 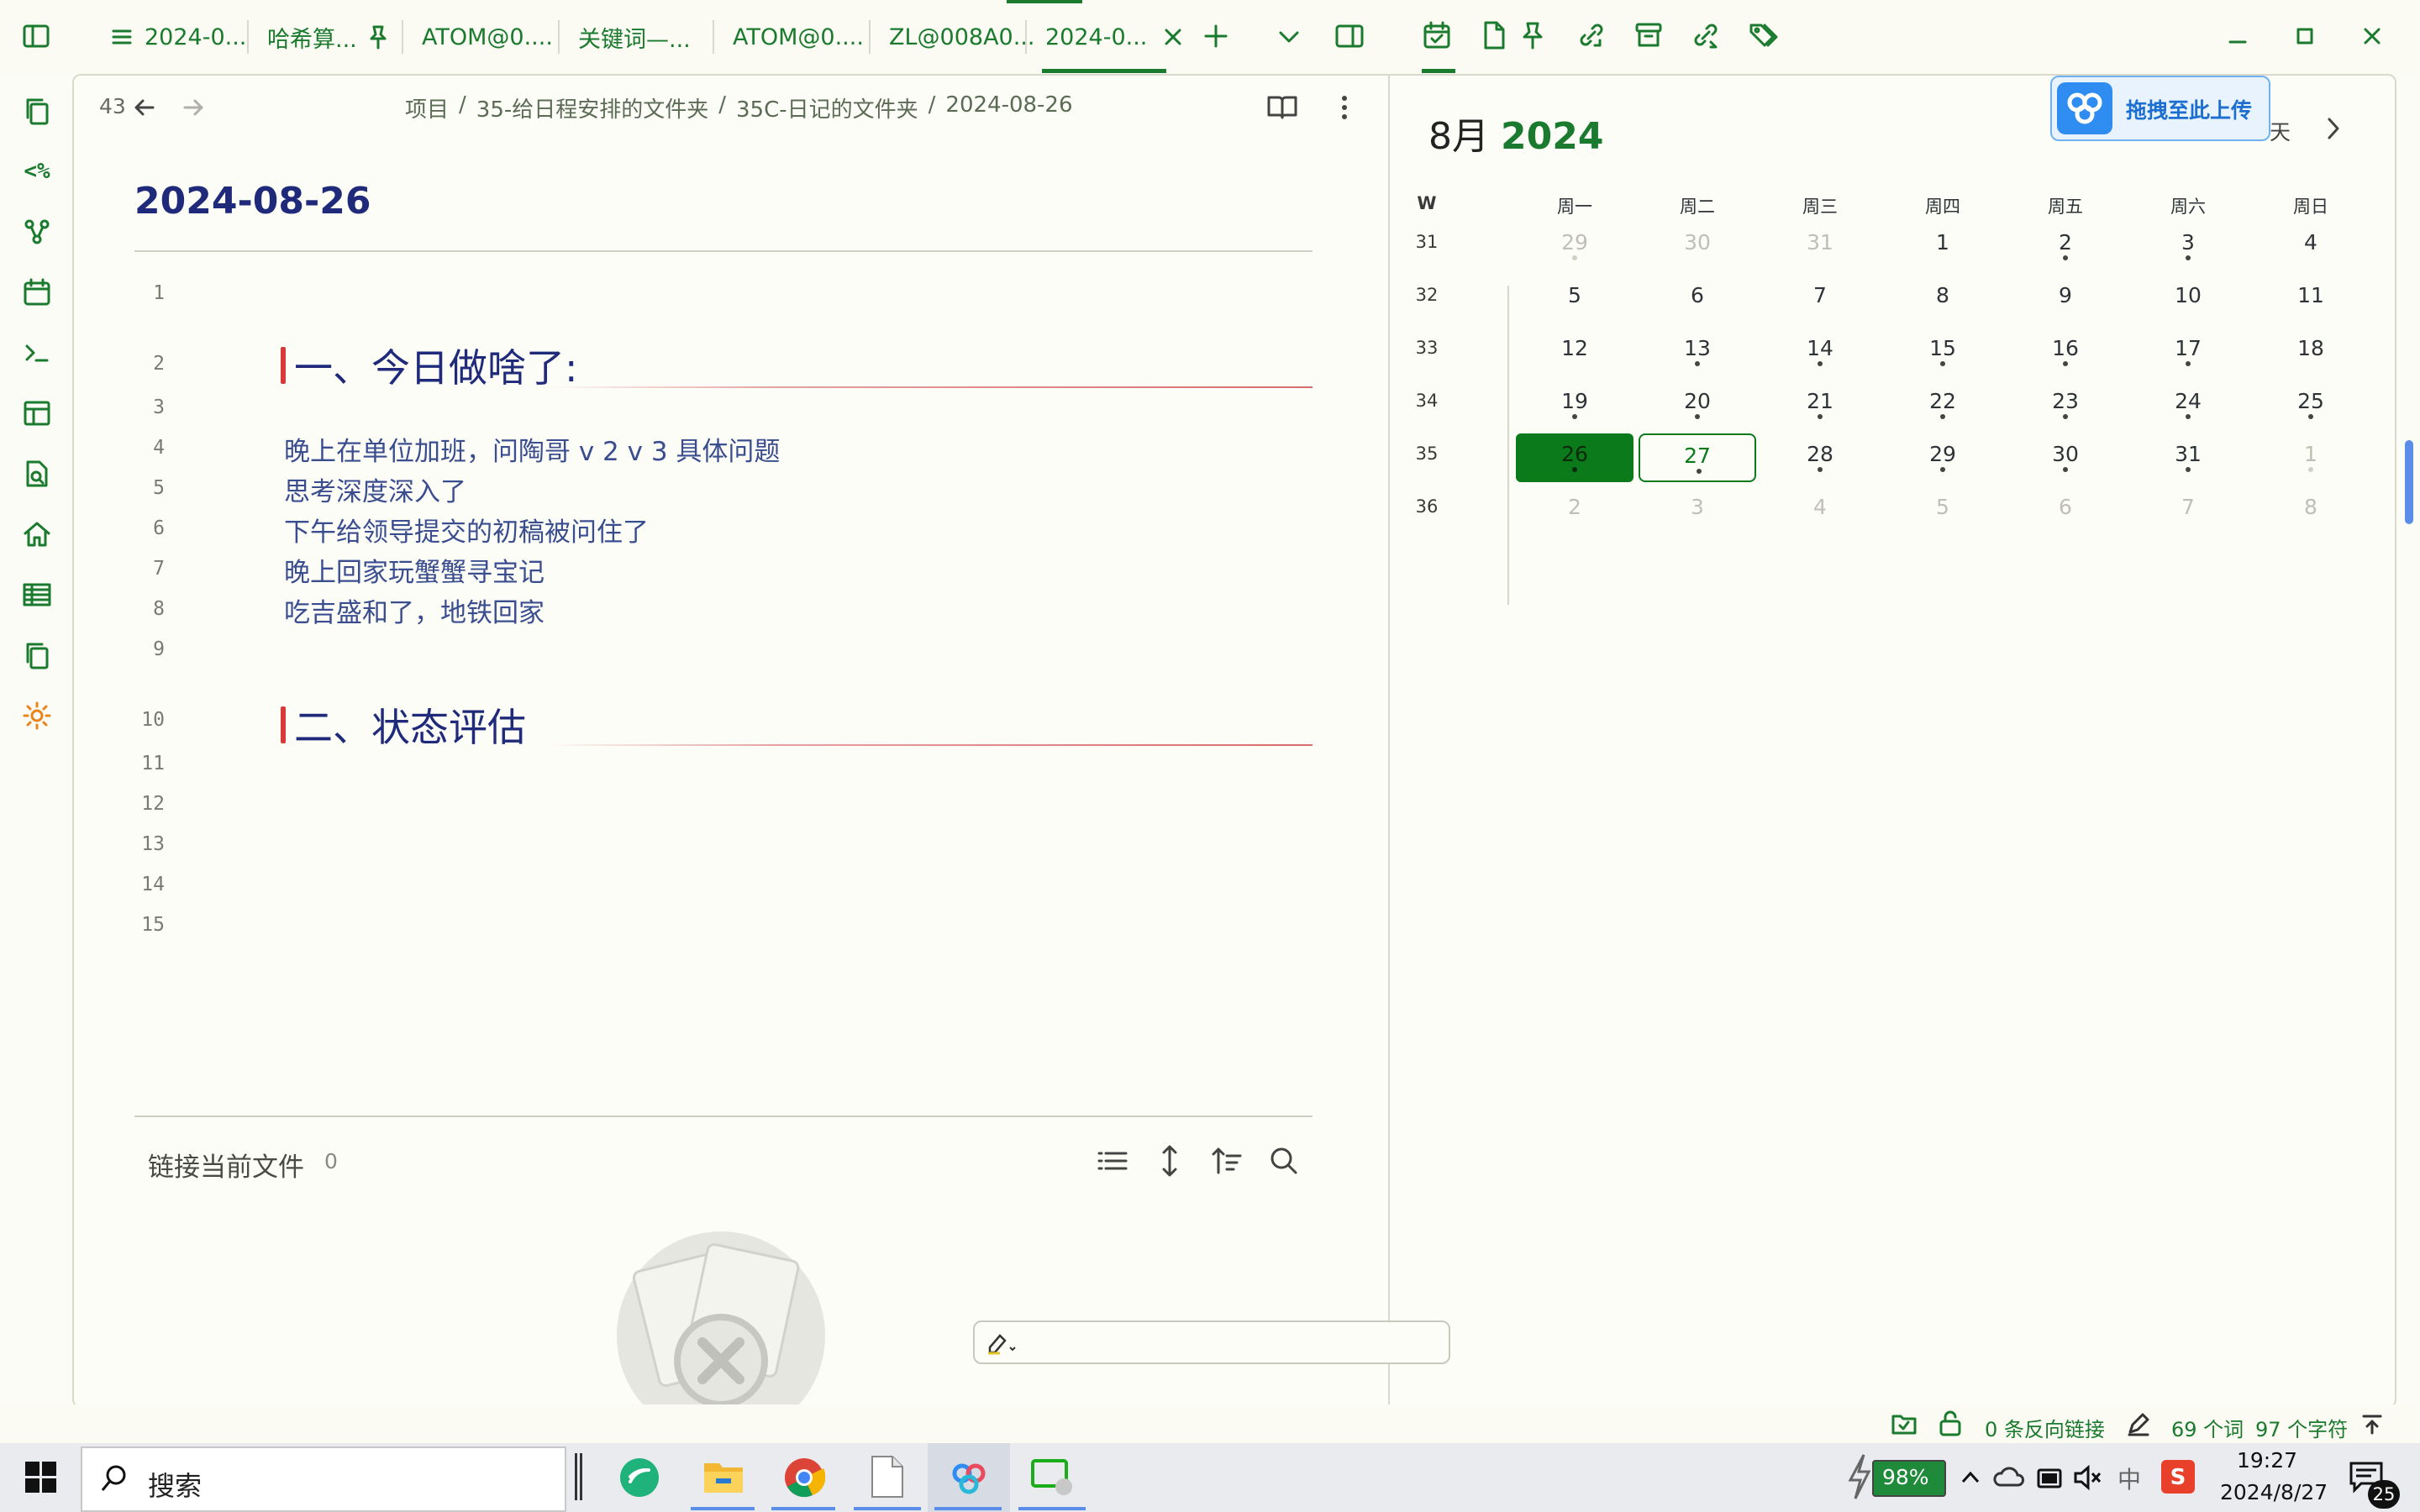 What do you see at coordinates (1001, 1342) in the screenshot?
I see `highlighter-icon` at bounding box center [1001, 1342].